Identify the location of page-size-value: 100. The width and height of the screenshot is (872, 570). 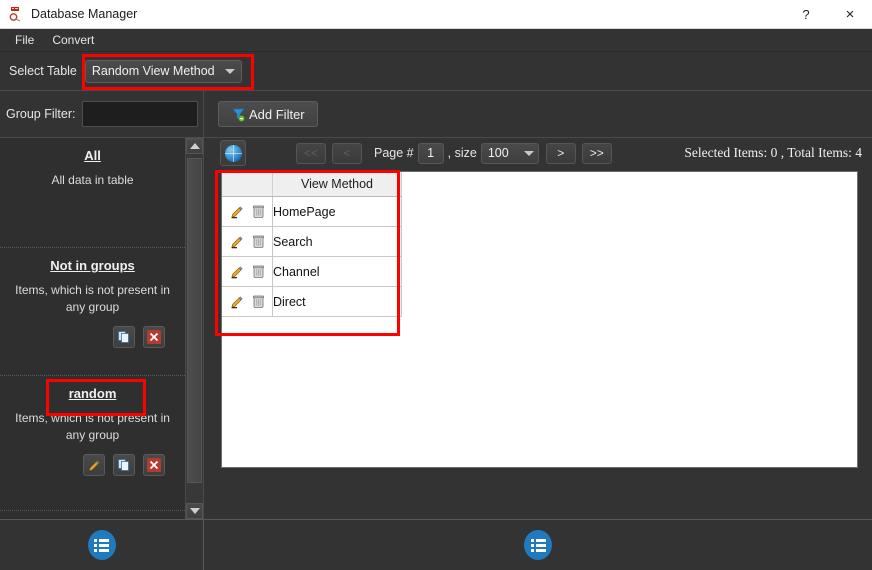
(498, 153).